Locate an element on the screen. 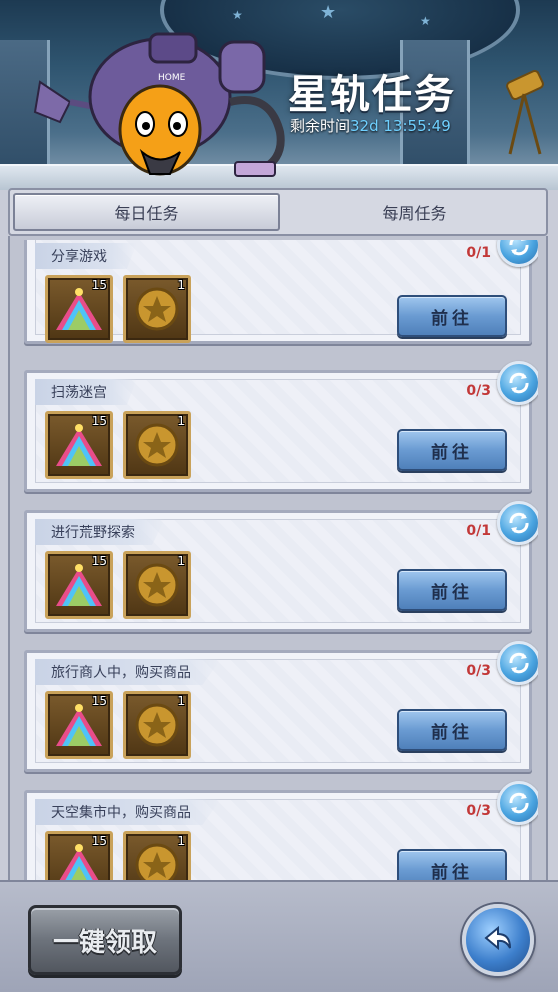 The height and width of the screenshot is (992, 558). task-name: 进行荒野探索 is located at coordinates (100, 532).